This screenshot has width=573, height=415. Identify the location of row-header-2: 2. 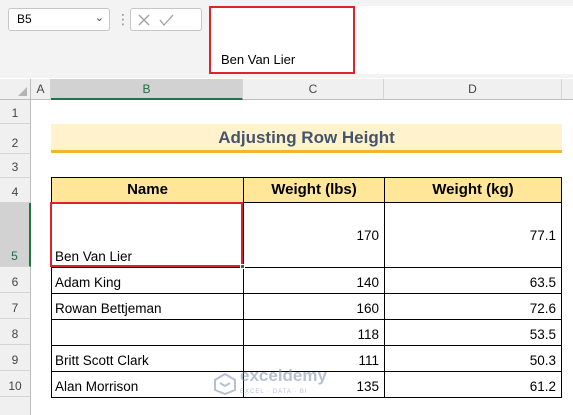
(15, 139).